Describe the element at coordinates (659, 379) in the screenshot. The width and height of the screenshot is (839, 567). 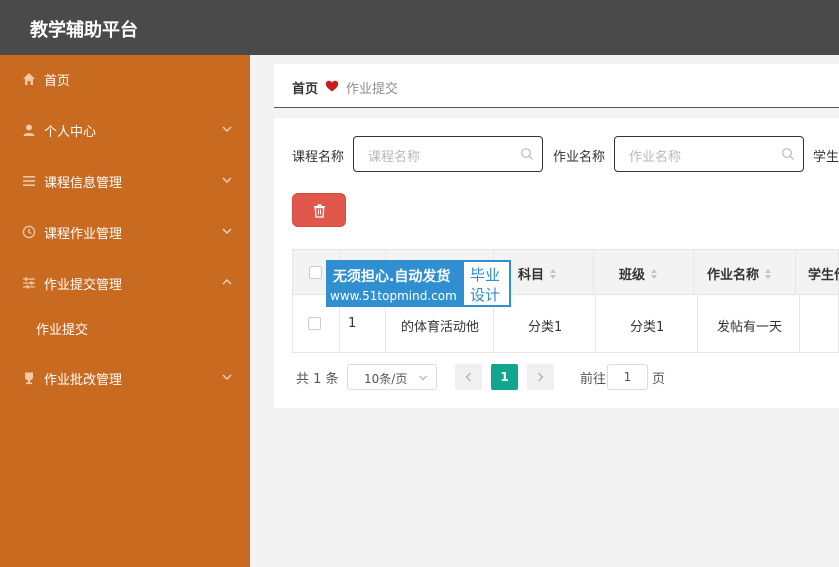
I see `page-suffix: 页` at that location.